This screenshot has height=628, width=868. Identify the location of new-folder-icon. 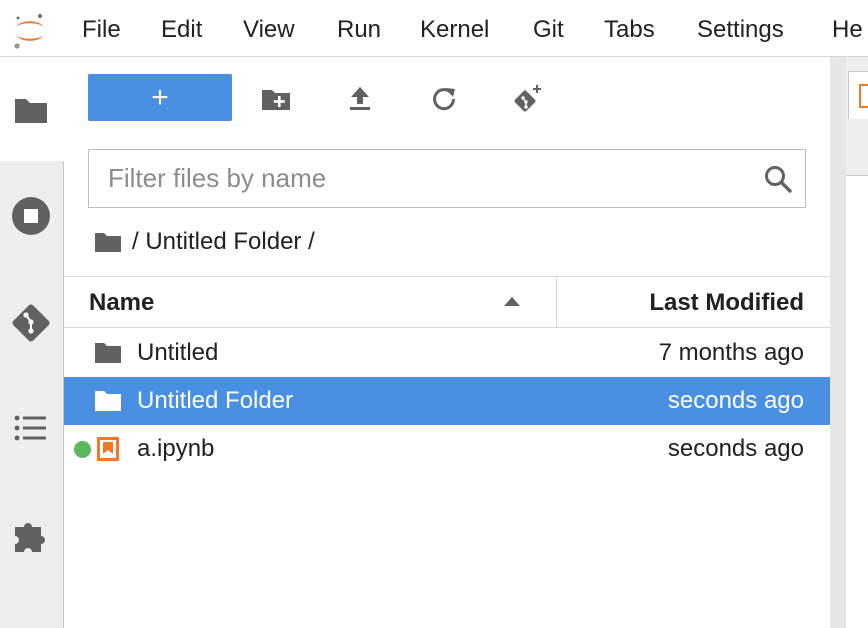
(276, 100).